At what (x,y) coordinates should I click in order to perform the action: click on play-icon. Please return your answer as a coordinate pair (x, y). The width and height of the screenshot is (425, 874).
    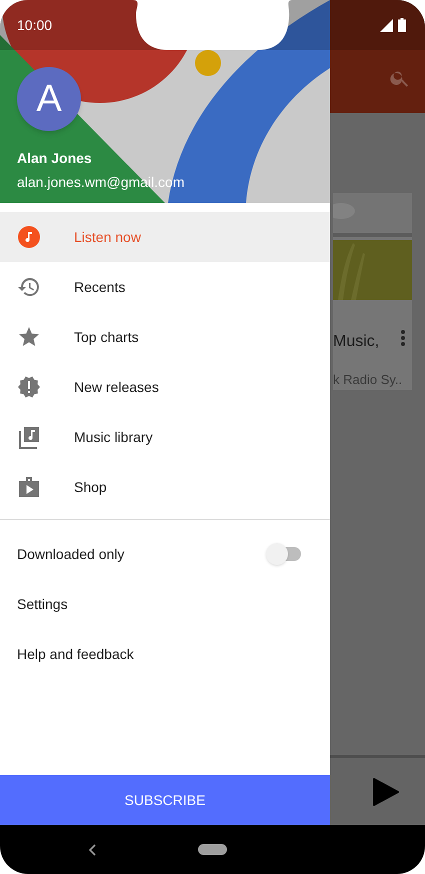
    Looking at the image, I should click on (386, 791).